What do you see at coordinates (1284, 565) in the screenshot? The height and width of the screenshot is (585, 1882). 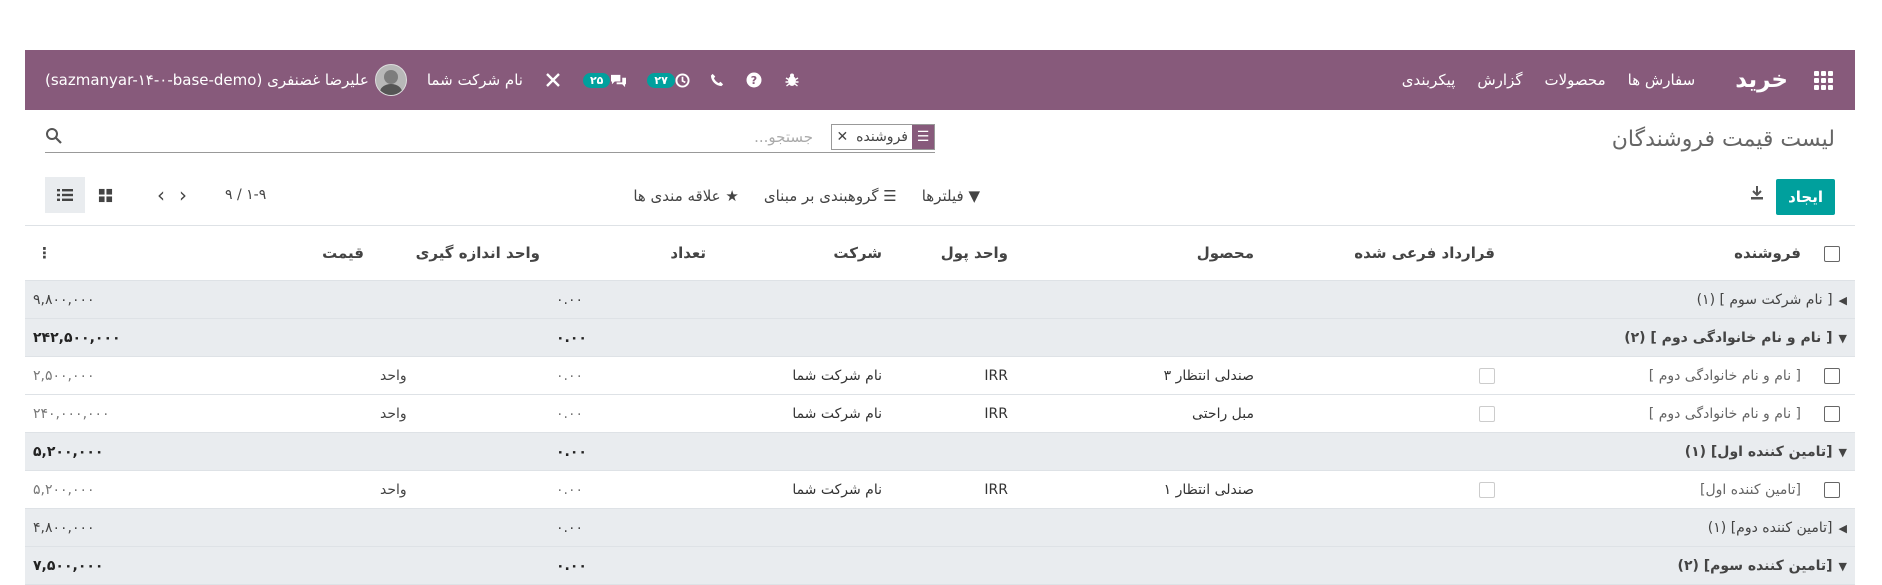 I see `group-label-cell: ▼ [تامین کننده سوم] (۲)` at bounding box center [1284, 565].